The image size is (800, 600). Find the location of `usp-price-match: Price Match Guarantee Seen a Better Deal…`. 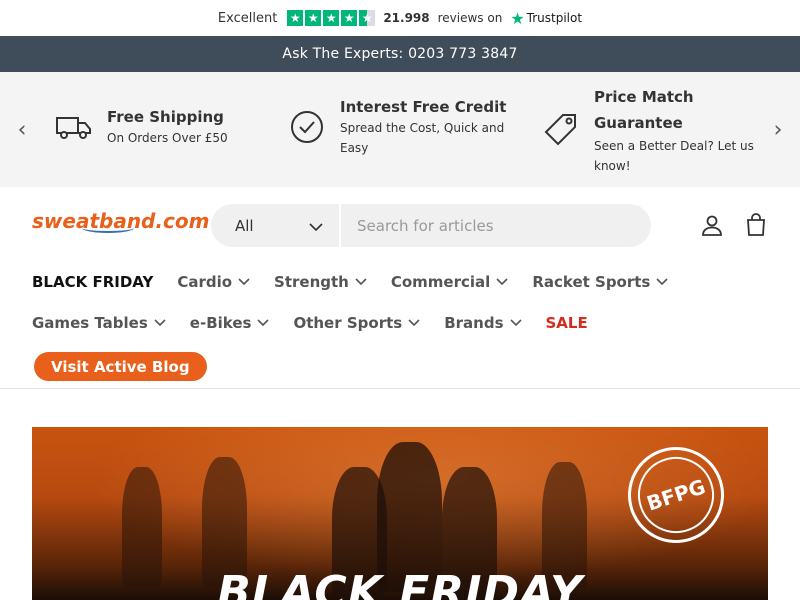

usp-price-match: Price Match Guarantee Seen a Better Deal… is located at coordinates (655, 130).